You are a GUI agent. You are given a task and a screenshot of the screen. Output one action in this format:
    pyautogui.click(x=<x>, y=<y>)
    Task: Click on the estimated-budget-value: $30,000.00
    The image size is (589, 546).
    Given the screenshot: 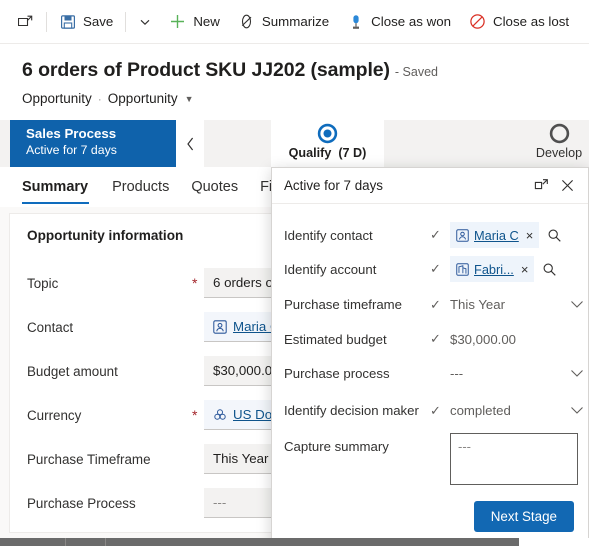 What is the action you would take?
    pyautogui.click(x=483, y=339)
    